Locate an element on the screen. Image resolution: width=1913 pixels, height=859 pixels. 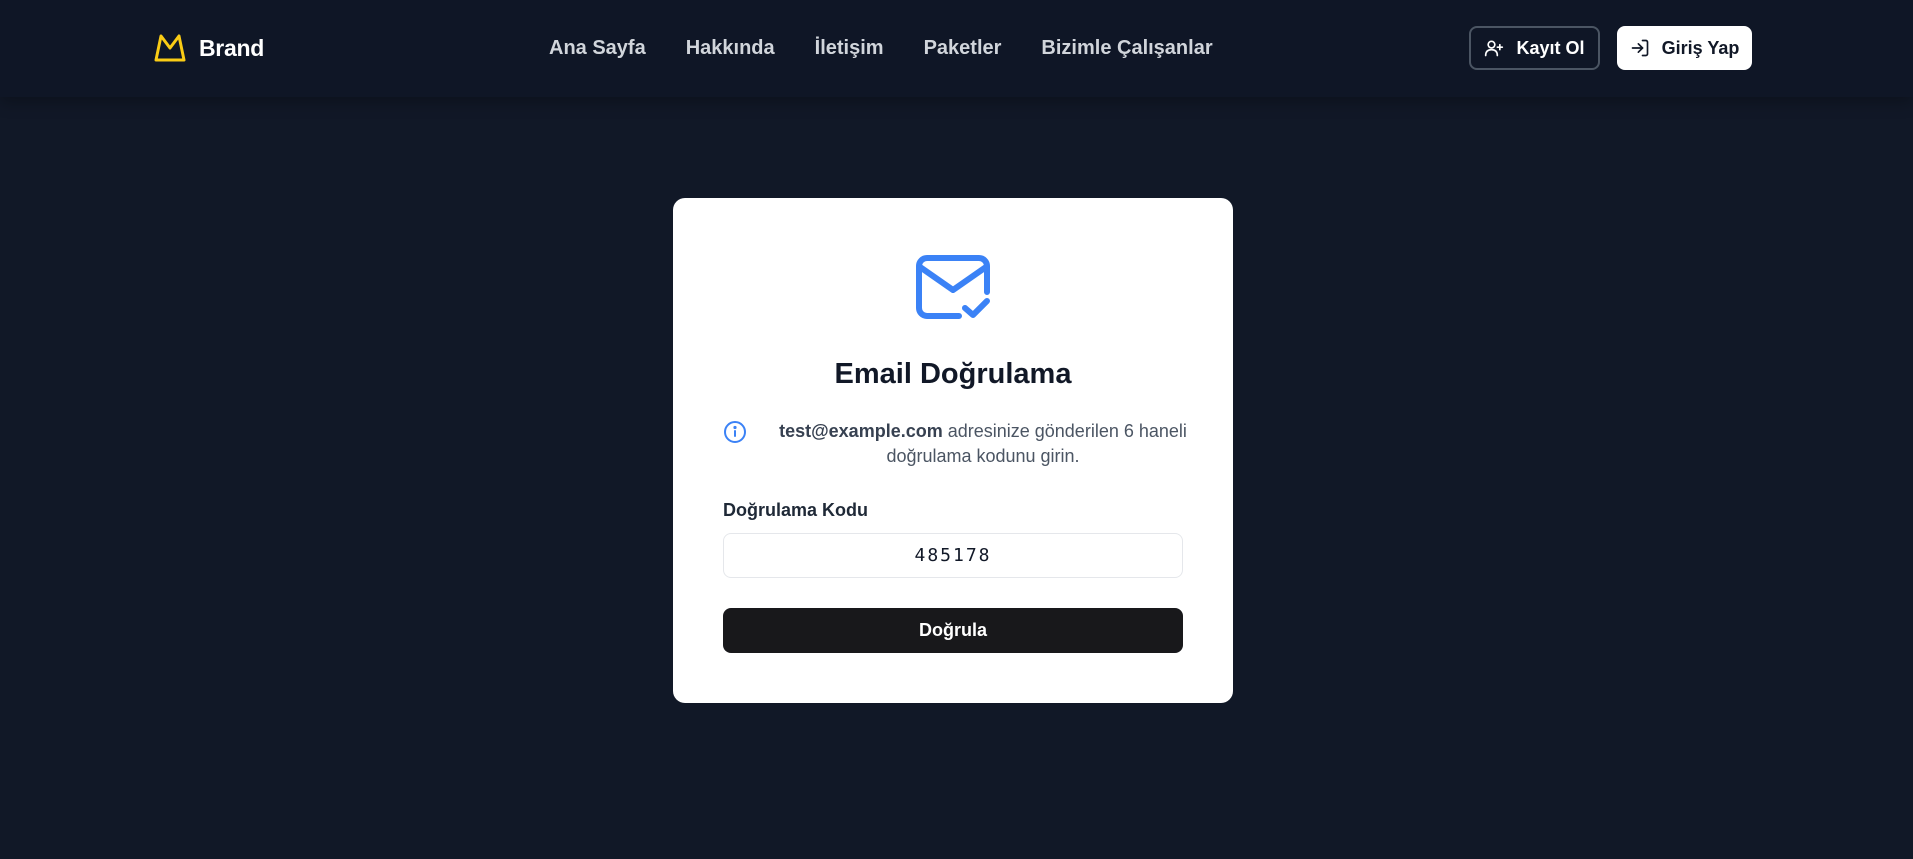
nav-link-packages: Paketler is located at coordinates (963, 48).